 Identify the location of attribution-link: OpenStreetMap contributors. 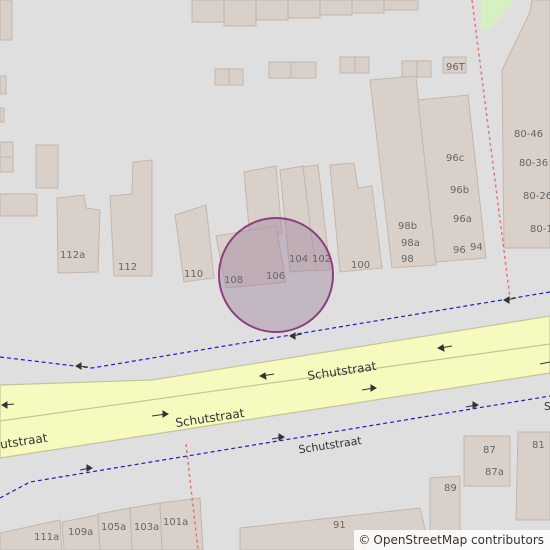
(458, 540).